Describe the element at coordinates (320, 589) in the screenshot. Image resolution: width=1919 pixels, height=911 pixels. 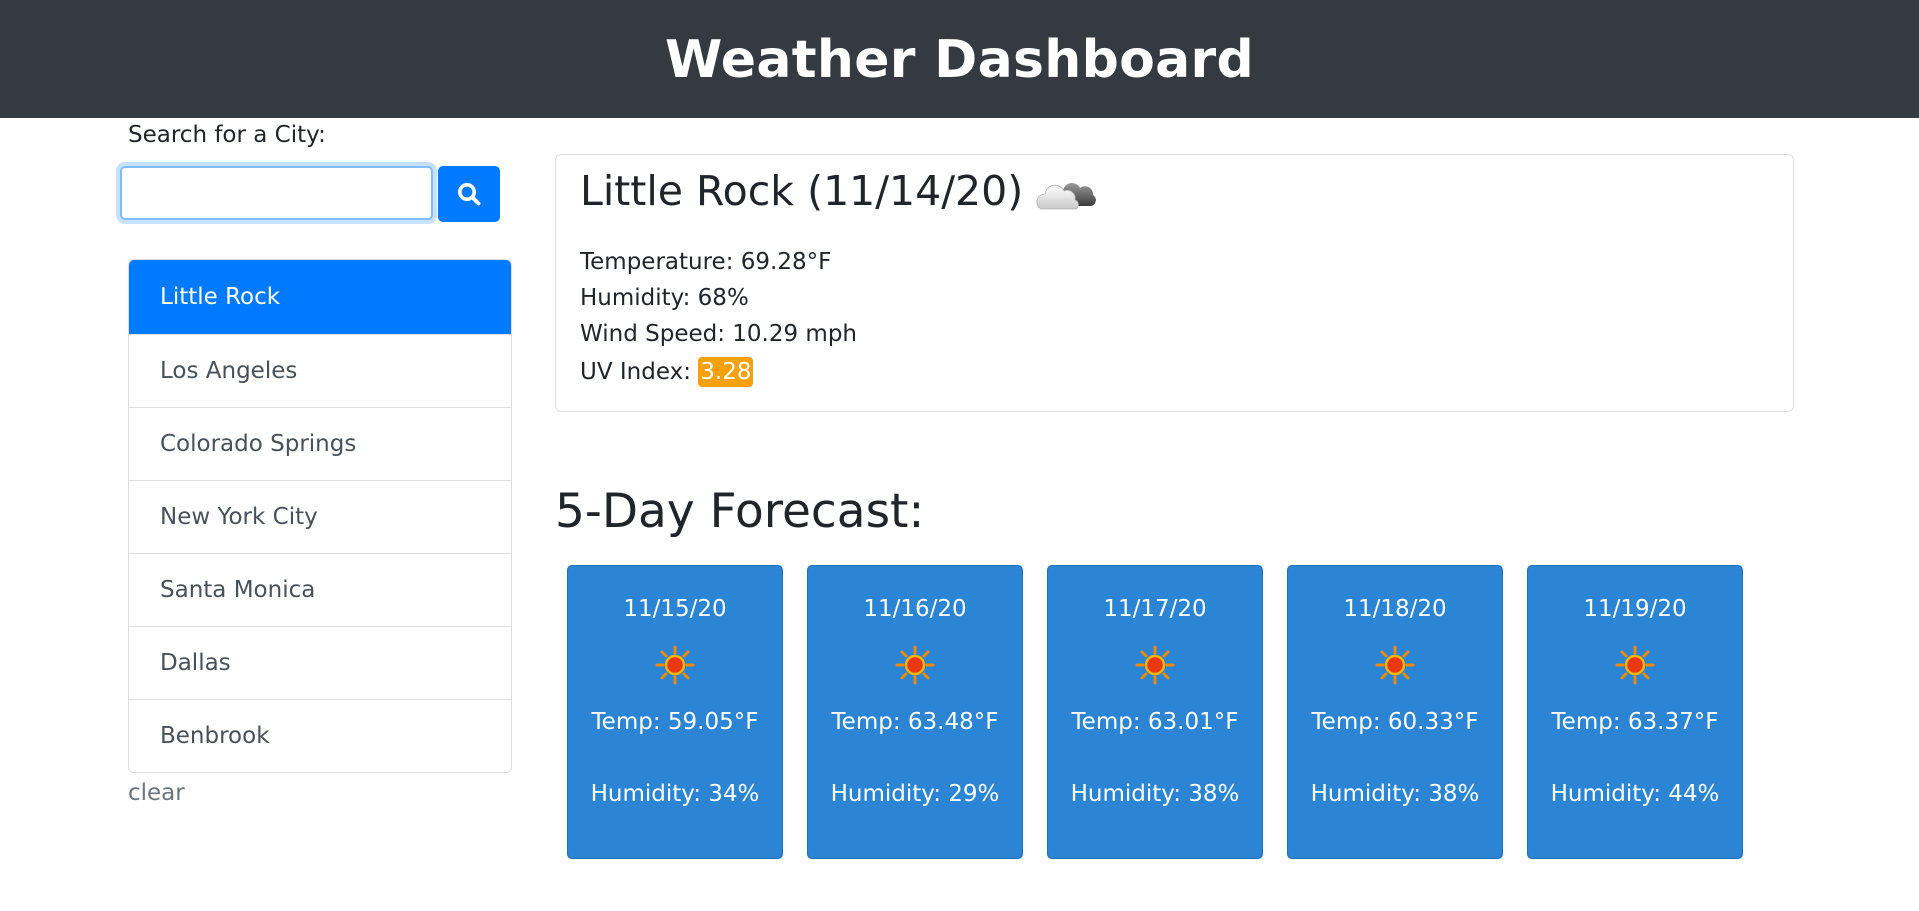
I see `city-item-santa-monica: Santa Monica` at that location.